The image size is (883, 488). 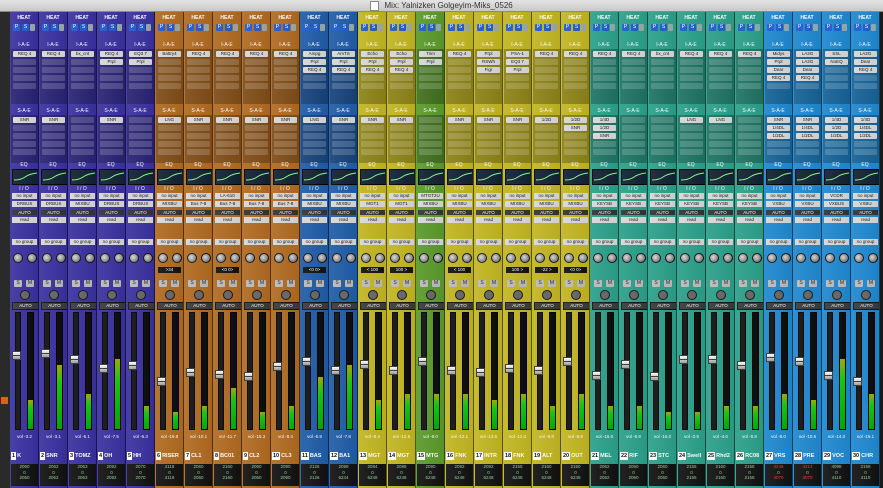 What do you see at coordinates (807, 54) in the screenshot?
I see `insert-slot: LA2G` at bounding box center [807, 54].